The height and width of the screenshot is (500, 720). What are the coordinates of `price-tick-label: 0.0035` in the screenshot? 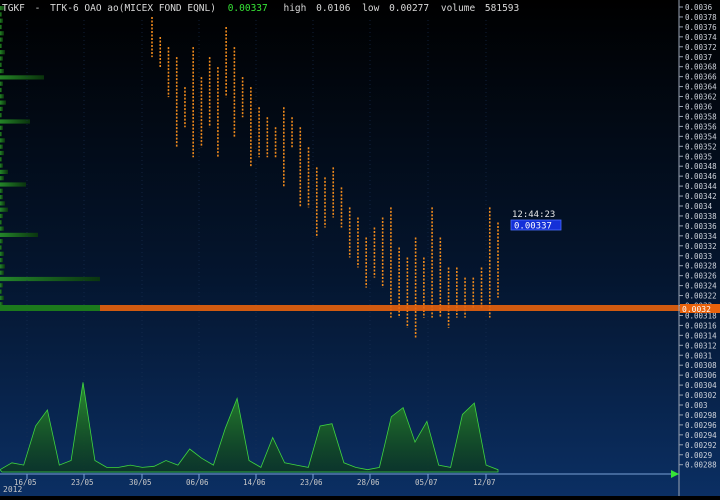 It's located at (698, 156).